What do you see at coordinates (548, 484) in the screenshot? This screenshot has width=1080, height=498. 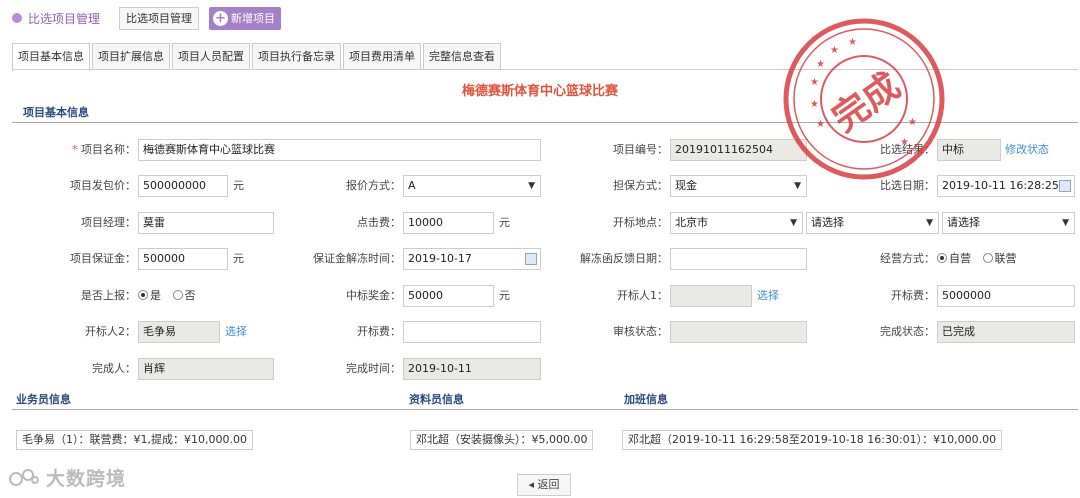 I see `back-label: 返回` at bounding box center [548, 484].